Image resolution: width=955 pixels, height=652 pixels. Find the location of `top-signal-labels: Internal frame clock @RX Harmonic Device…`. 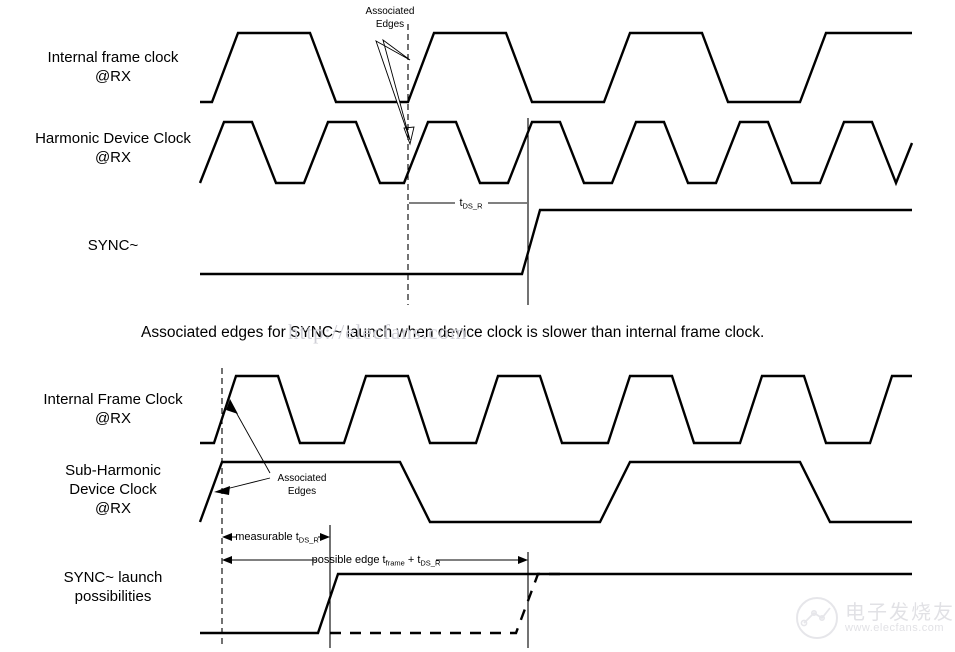

top-signal-labels: Internal frame clock @RX Harmonic Device… is located at coordinates (113, 151).